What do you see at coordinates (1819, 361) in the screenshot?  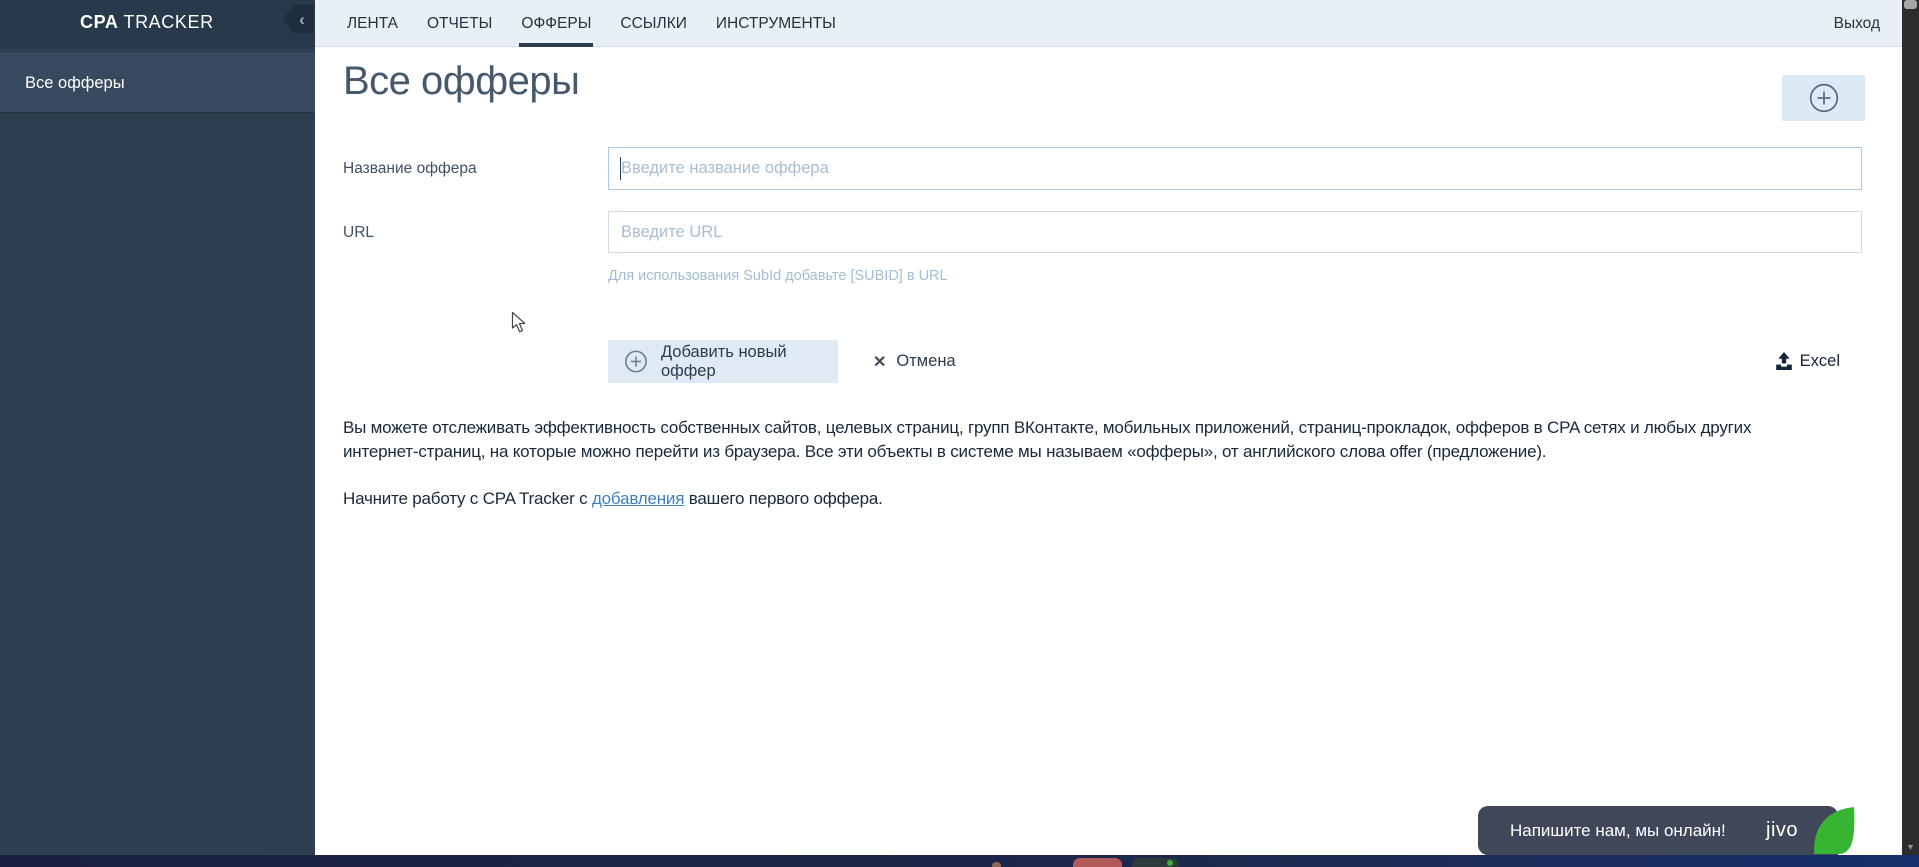 I see `excel-button-label: Excel` at bounding box center [1819, 361].